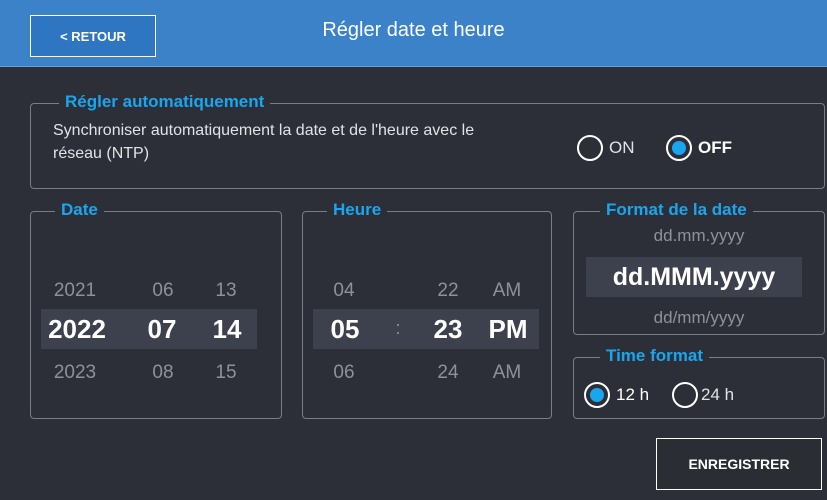 This screenshot has height=500, width=827. I want to click on time-format-12h-label: 12 h, so click(633, 394).